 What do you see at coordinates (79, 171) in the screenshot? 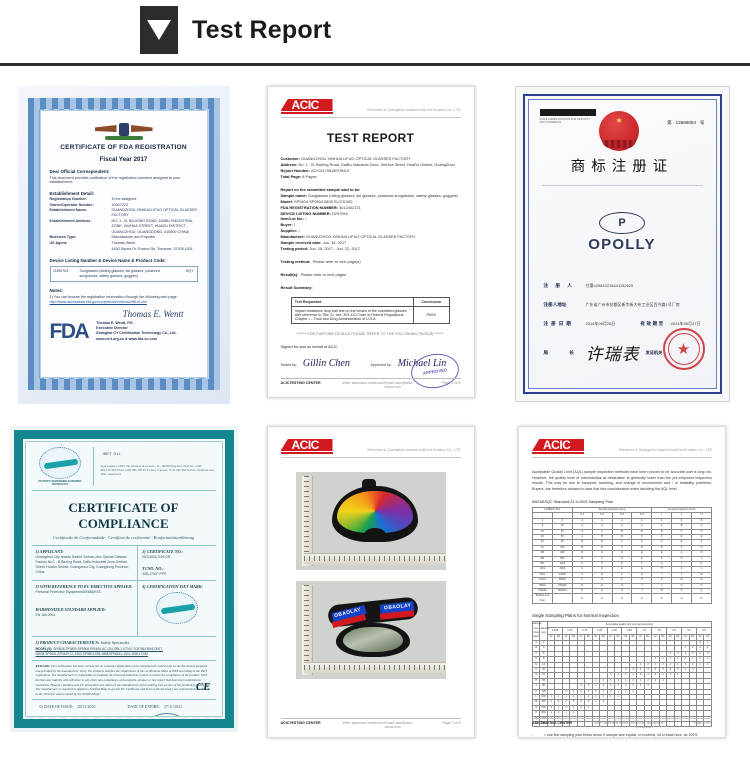
I see `fda-corr-heading: Dear Official Correspondent:` at bounding box center [79, 171].